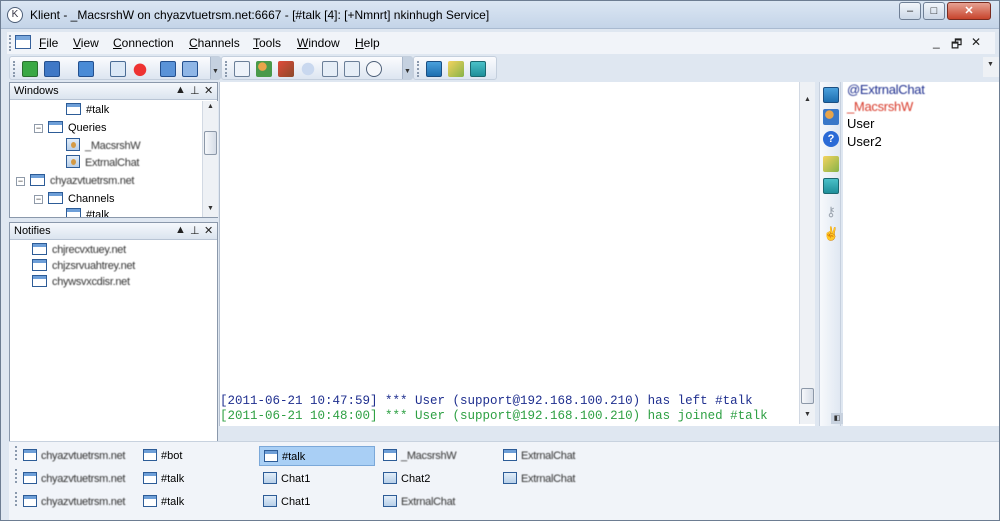 This screenshot has height=521, width=1000. Describe the element at coordinates (38, 199) in the screenshot. I see `collapse-channels-button: −` at that location.